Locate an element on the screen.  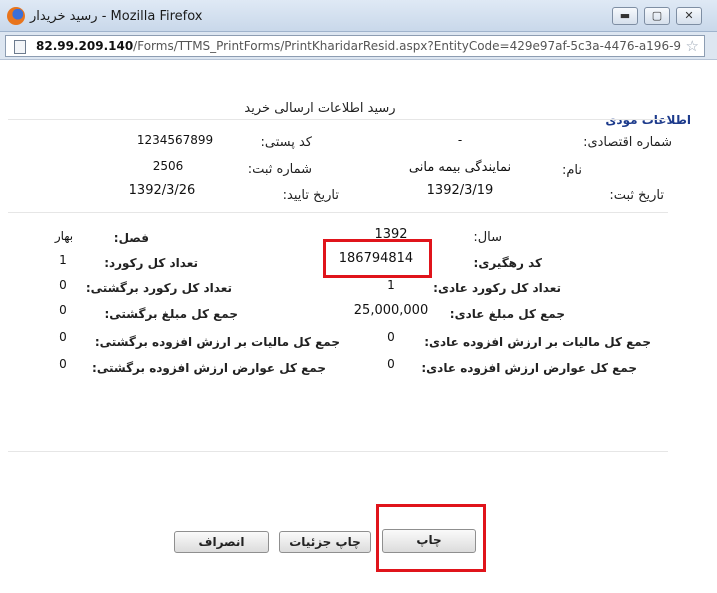
section-heading: اطلاعات مودی is located at coordinates (648, 120).